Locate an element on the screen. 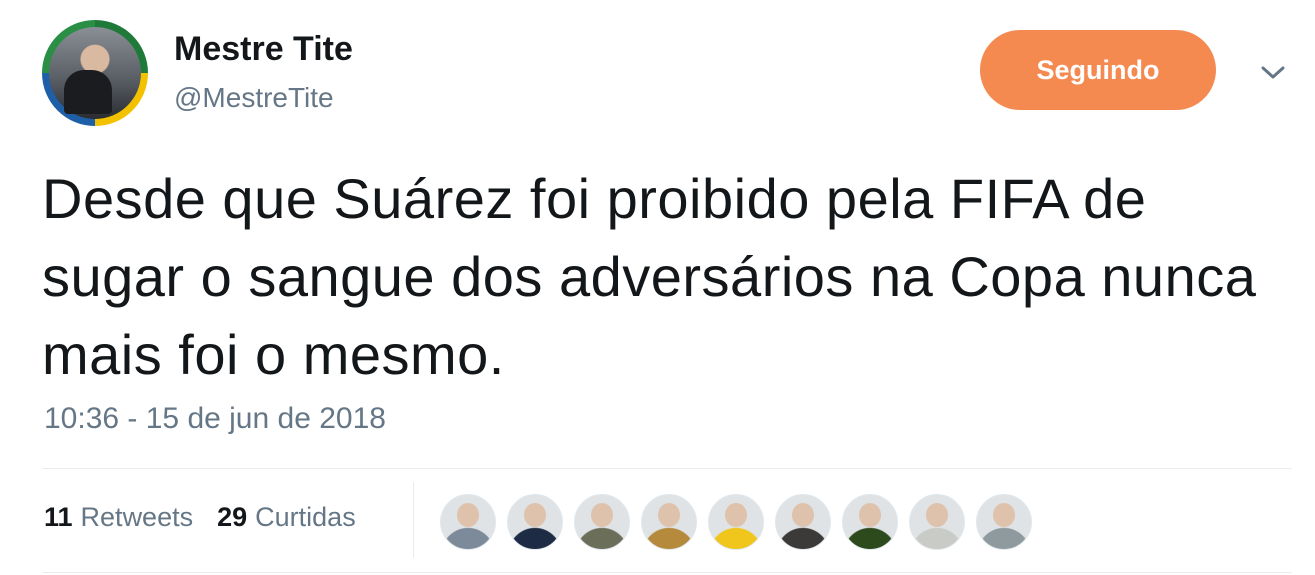 The image size is (1315, 575). likers-avatars is located at coordinates (741, 522).